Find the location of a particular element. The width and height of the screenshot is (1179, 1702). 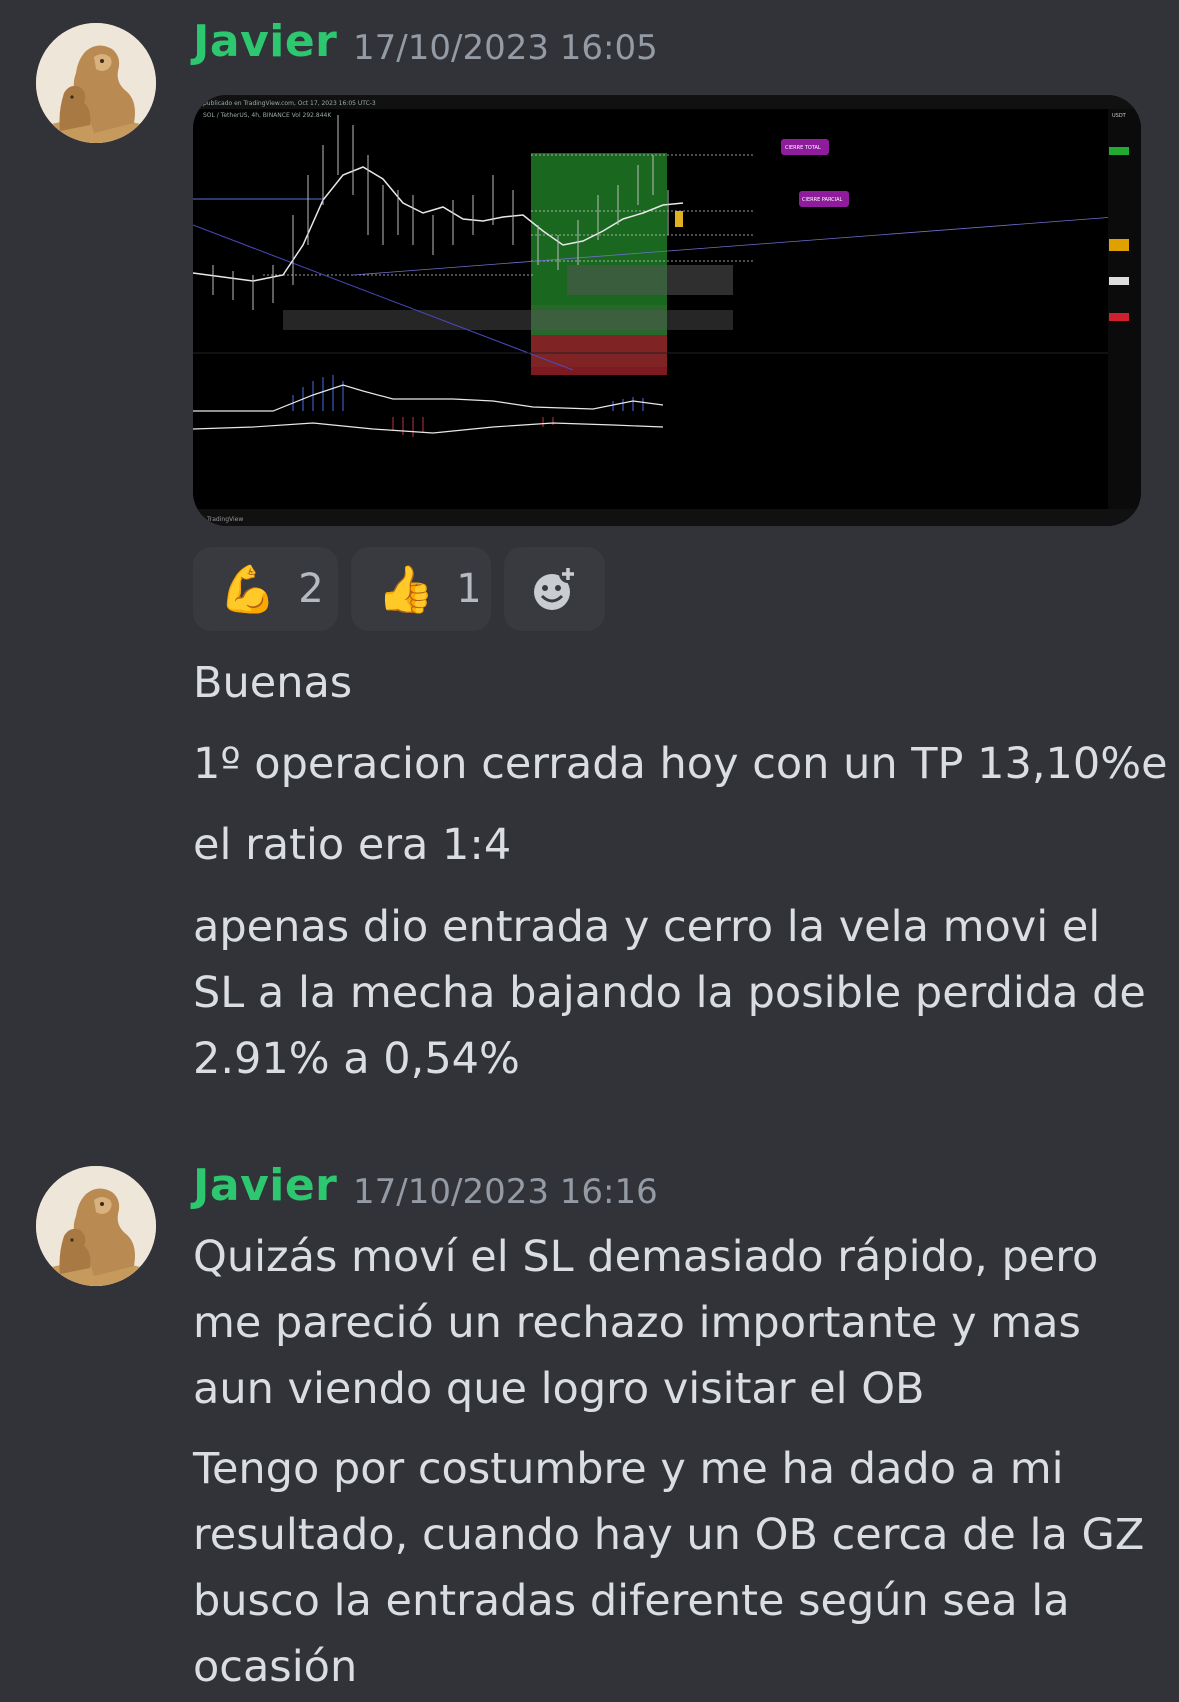

label-cierre-total: CIERRE TOTAL is located at coordinates (803, 148).